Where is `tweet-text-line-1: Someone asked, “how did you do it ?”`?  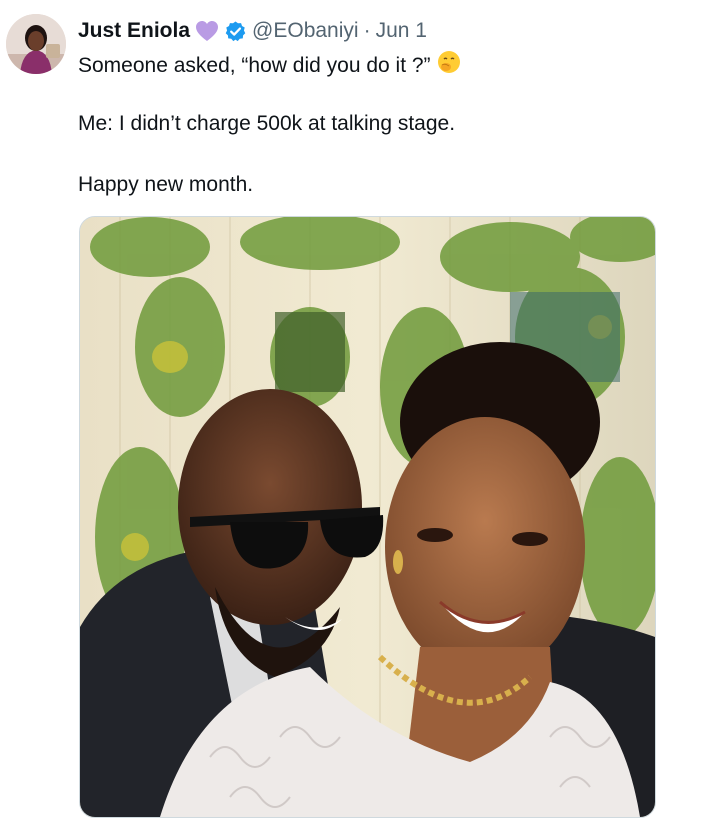 tweet-text-line-1: Someone asked, “how did you do it ?” is located at coordinates (254, 65).